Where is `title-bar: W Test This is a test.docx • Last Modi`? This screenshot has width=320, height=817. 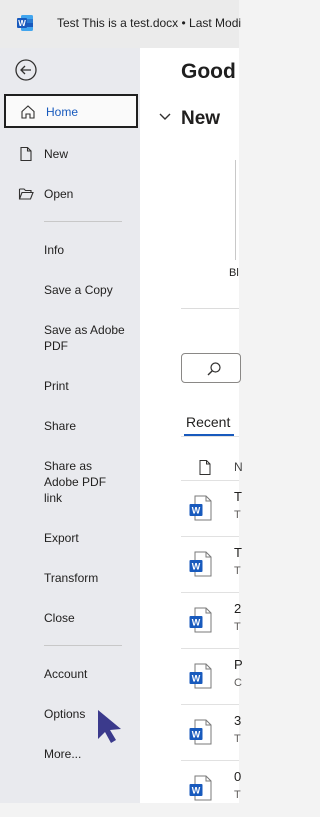 title-bar: W Test This is a test.docx • Last Modi is located at coordinates (121, 24).